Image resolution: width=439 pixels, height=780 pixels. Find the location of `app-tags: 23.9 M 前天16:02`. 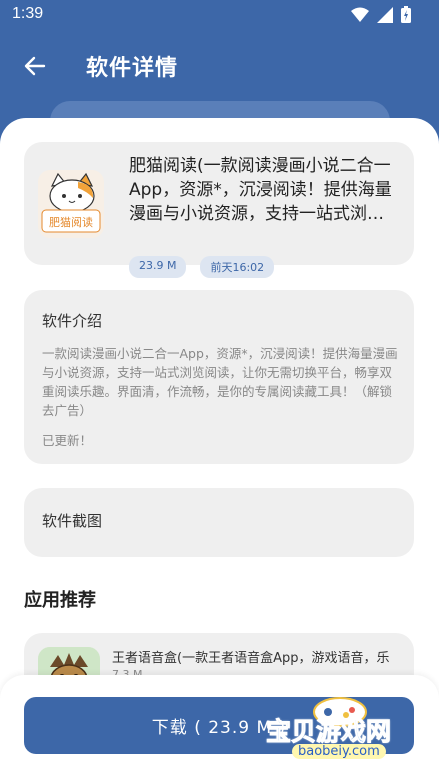

app-tags: 23.9 M 前天16:02 is located at coordinates (202, 267).